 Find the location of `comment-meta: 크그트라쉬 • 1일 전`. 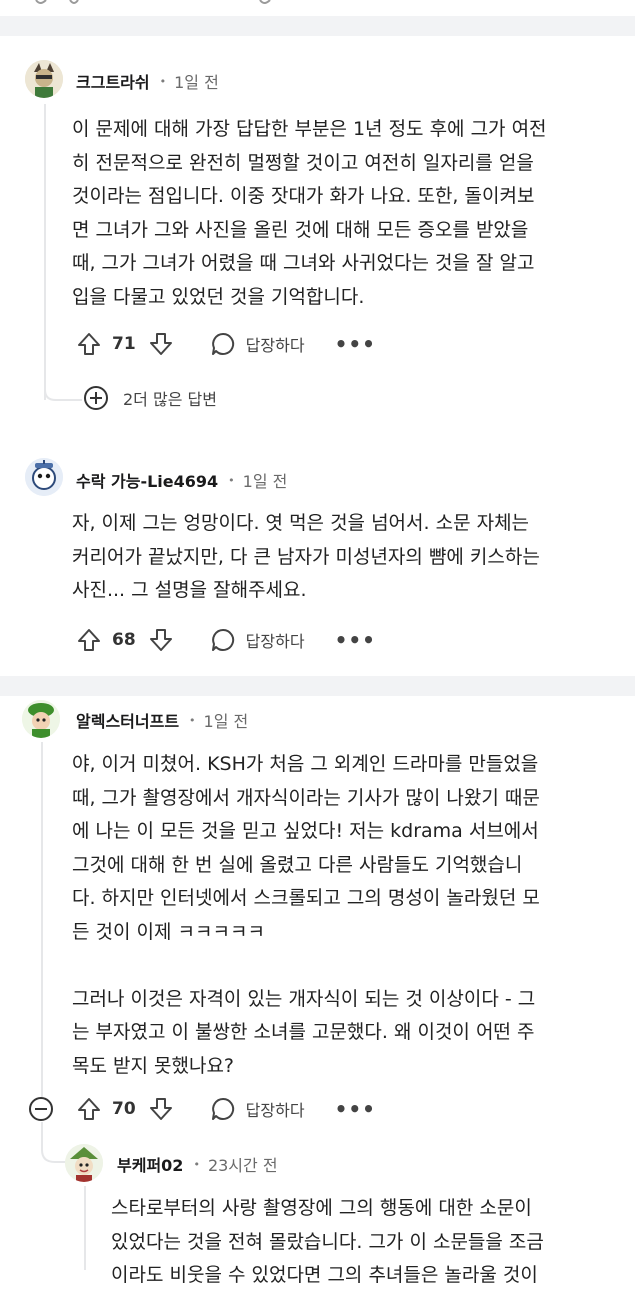

comment-meta: 크그트라쉬 • 1일 전 is located at coordinates (147, 81).